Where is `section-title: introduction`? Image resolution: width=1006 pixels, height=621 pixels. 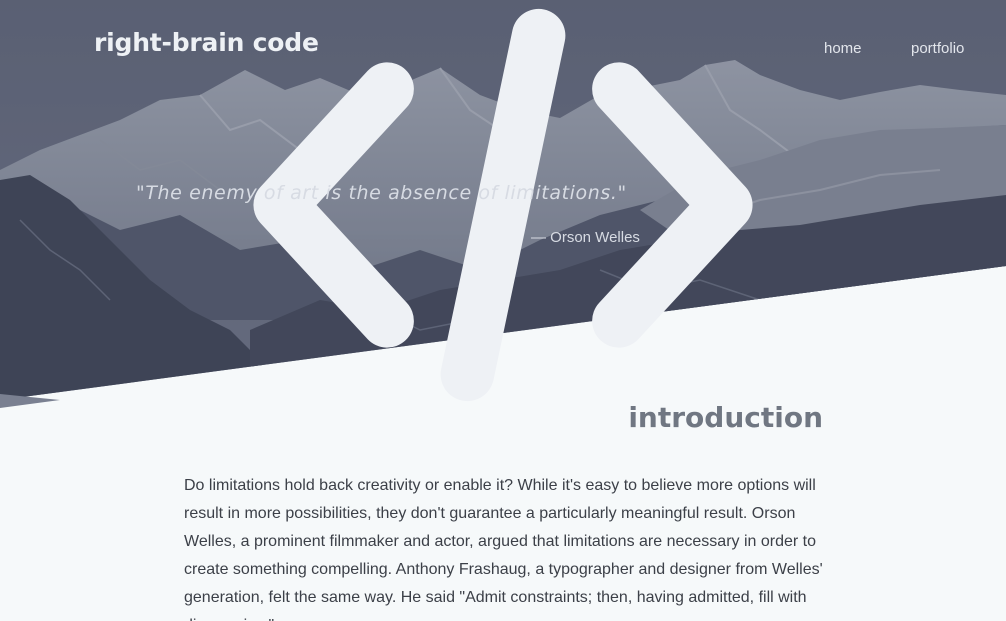 section-title: introduction is located at coordinates (725, 417).